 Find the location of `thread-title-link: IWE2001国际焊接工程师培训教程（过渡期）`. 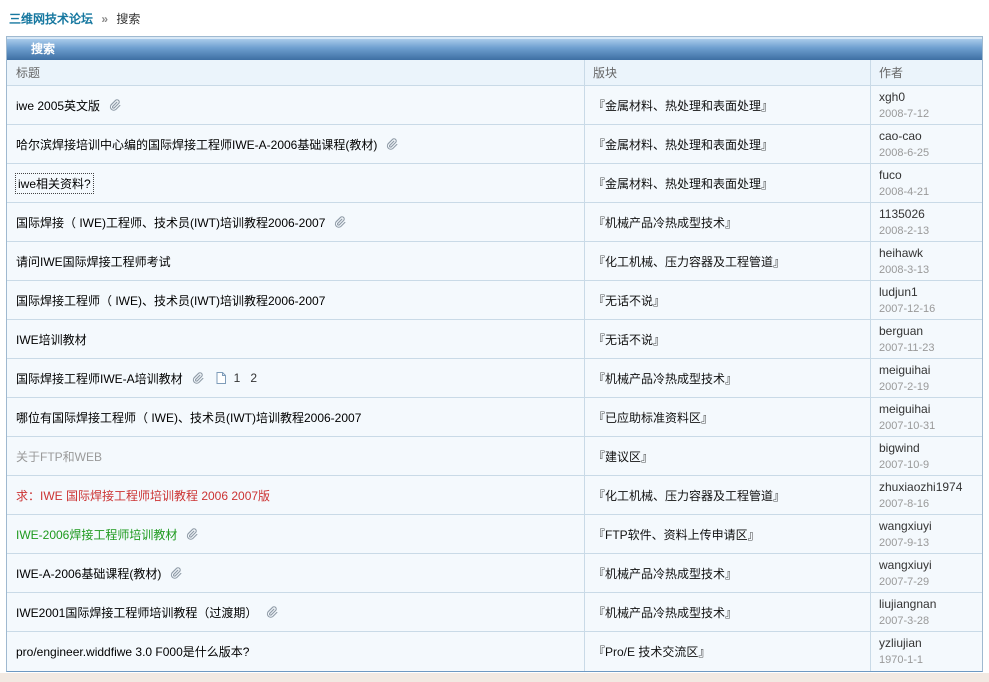

thread-title-link: IWE2001国际焊接工程师培训教程（过渡期） is located at coordinates (136, 612).